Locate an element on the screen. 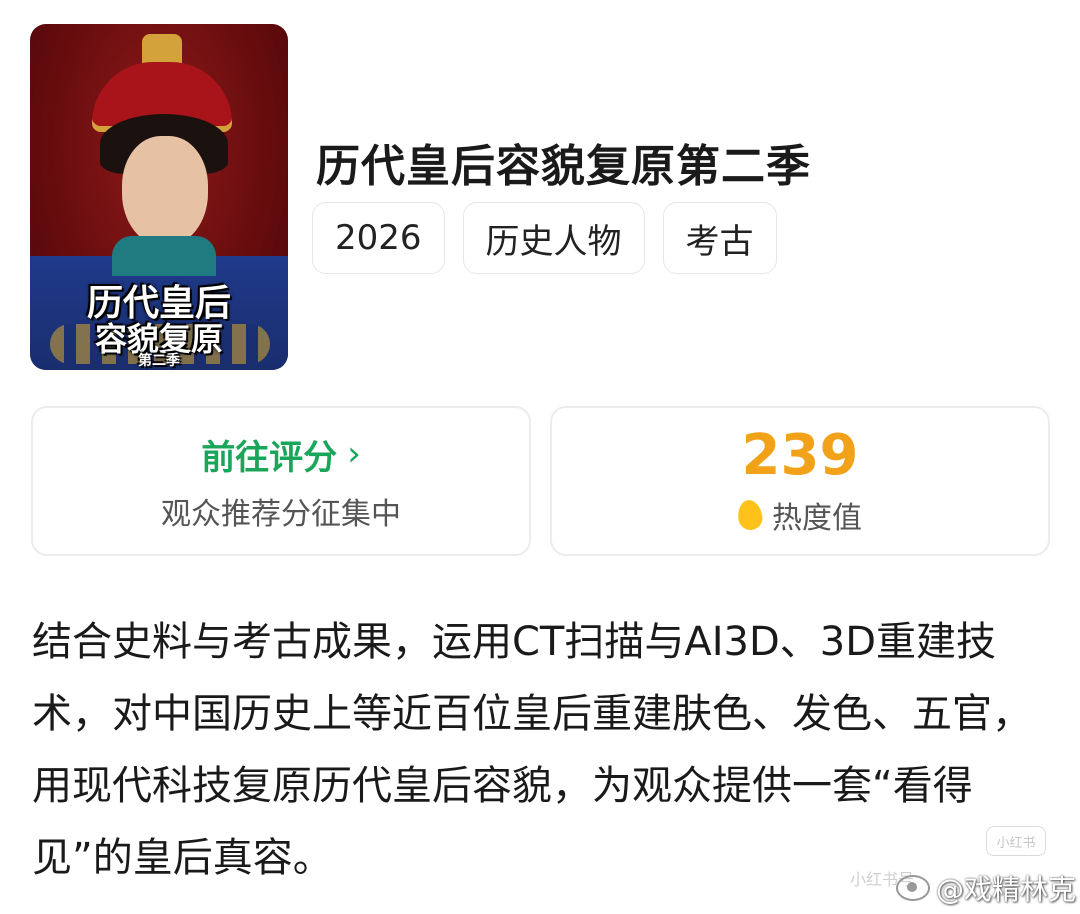 This screenshot has height=914, width=1080. heat-card: 239 热度值 is located at coordinates (800, 481).